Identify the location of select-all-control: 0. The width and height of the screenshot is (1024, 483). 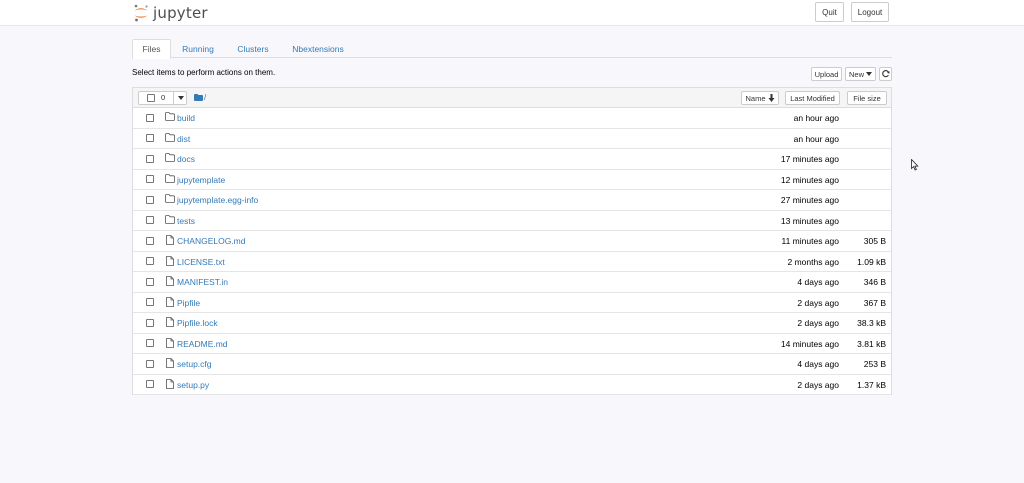
(162, 98).